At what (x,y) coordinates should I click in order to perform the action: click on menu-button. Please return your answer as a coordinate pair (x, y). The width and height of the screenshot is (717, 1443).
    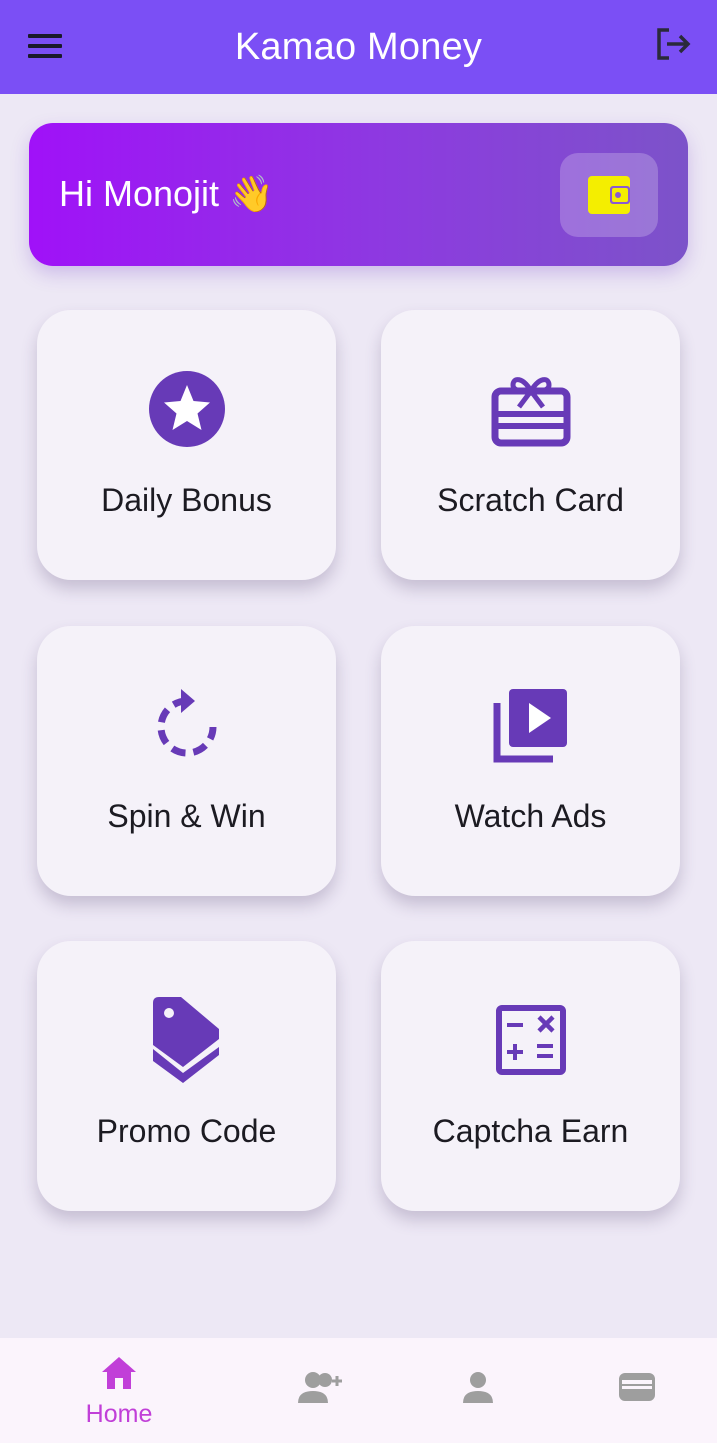
    Looking at the image, I should click on (51, 46).